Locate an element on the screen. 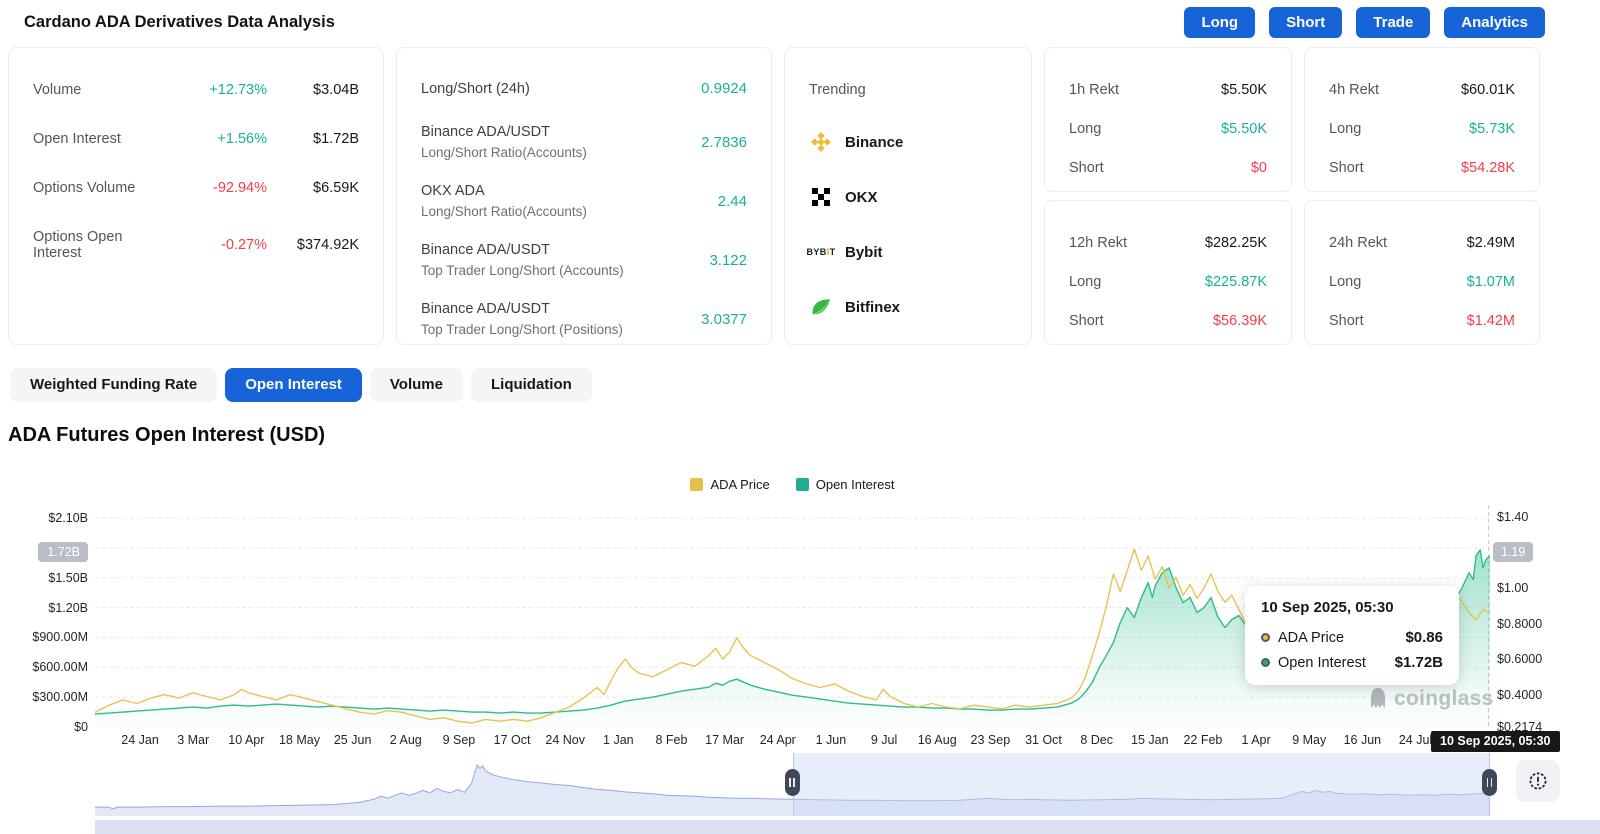 The image size is (1600, 834). short-button: Short is located at coordinates (1306, 22).